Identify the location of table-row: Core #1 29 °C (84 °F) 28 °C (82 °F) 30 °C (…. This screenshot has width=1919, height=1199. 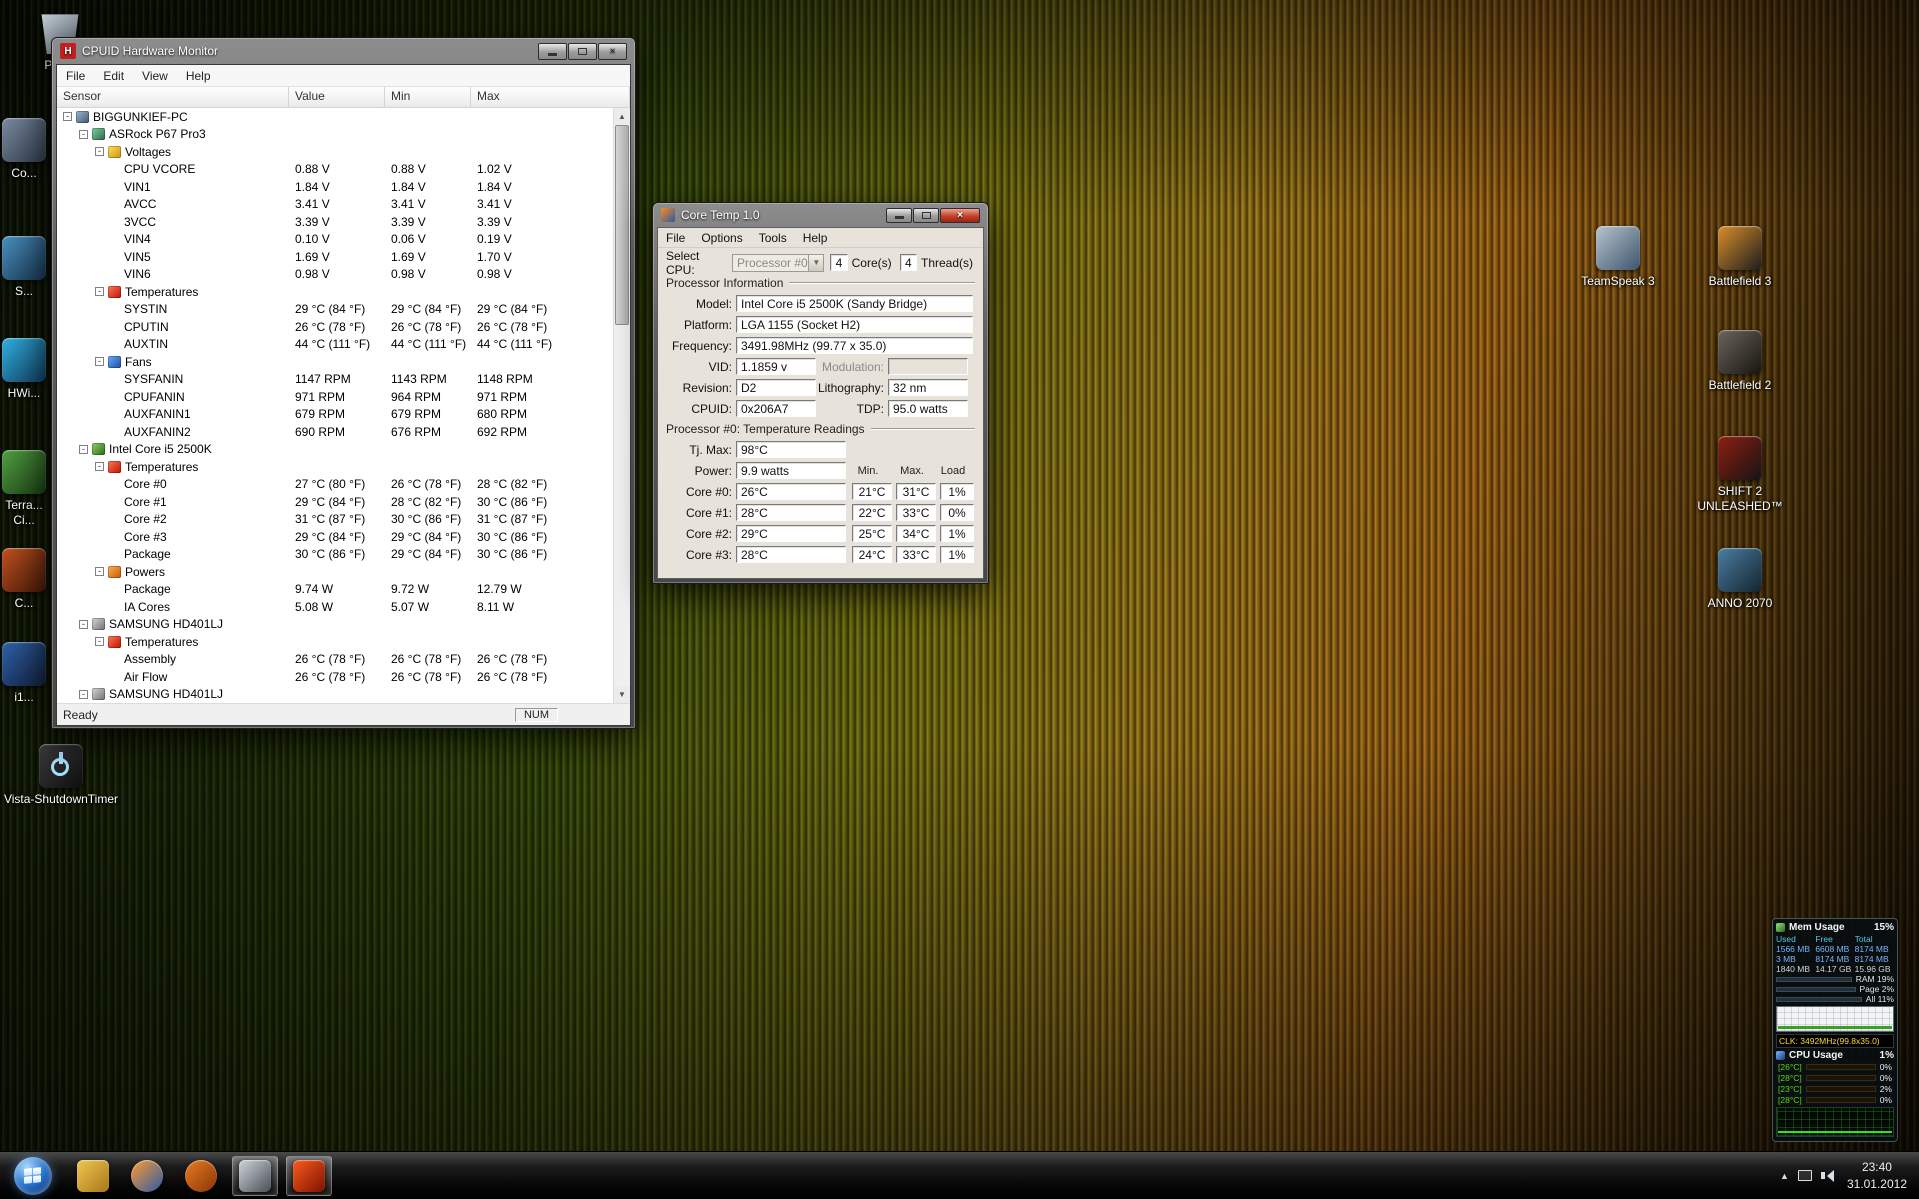
(335, 502).